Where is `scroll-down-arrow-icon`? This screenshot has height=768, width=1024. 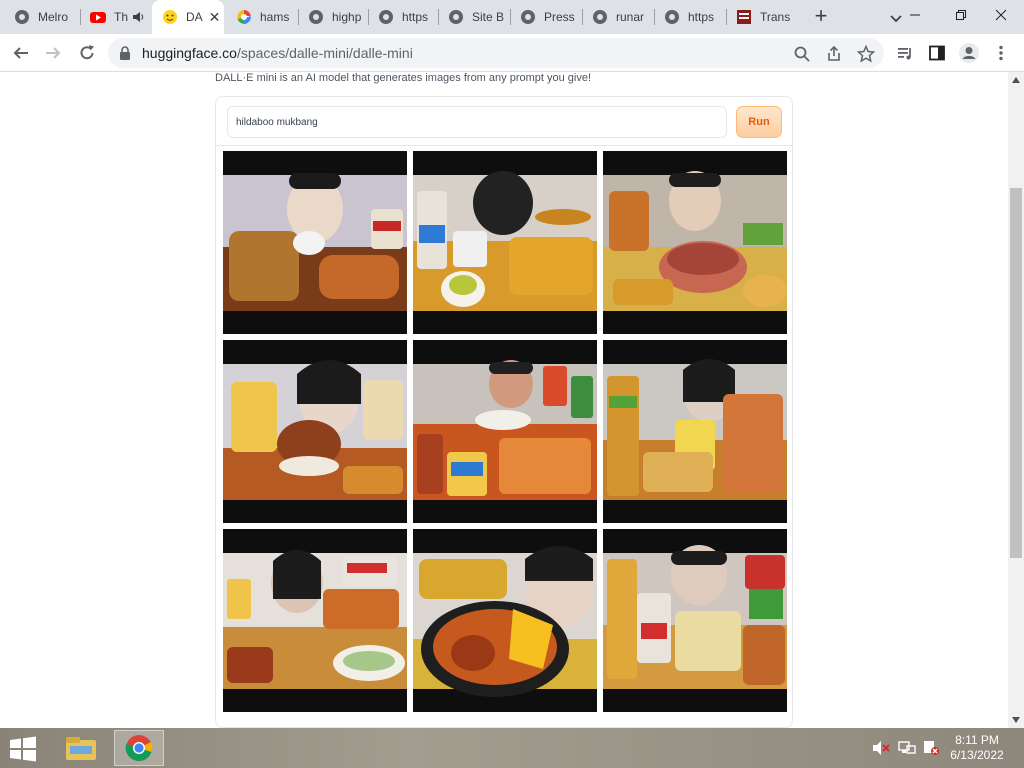
scroll-down-arrow-icon is located at coordinates (1016, 720).